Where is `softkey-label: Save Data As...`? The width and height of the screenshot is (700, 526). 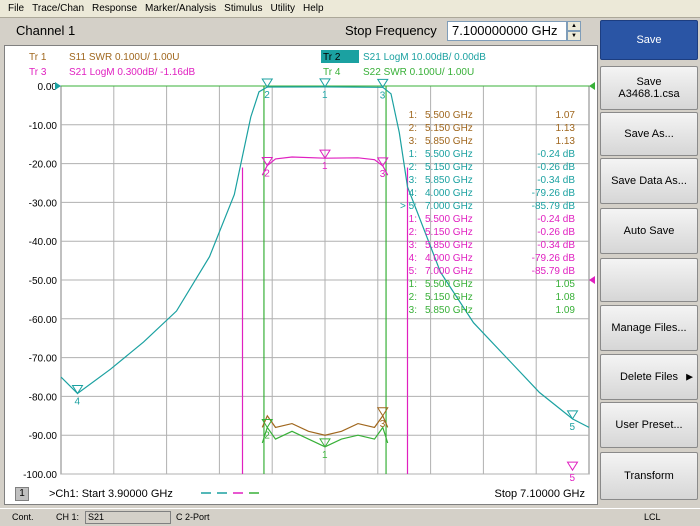
softkey-label: Save Data As... is located at coordinates (649, 181).